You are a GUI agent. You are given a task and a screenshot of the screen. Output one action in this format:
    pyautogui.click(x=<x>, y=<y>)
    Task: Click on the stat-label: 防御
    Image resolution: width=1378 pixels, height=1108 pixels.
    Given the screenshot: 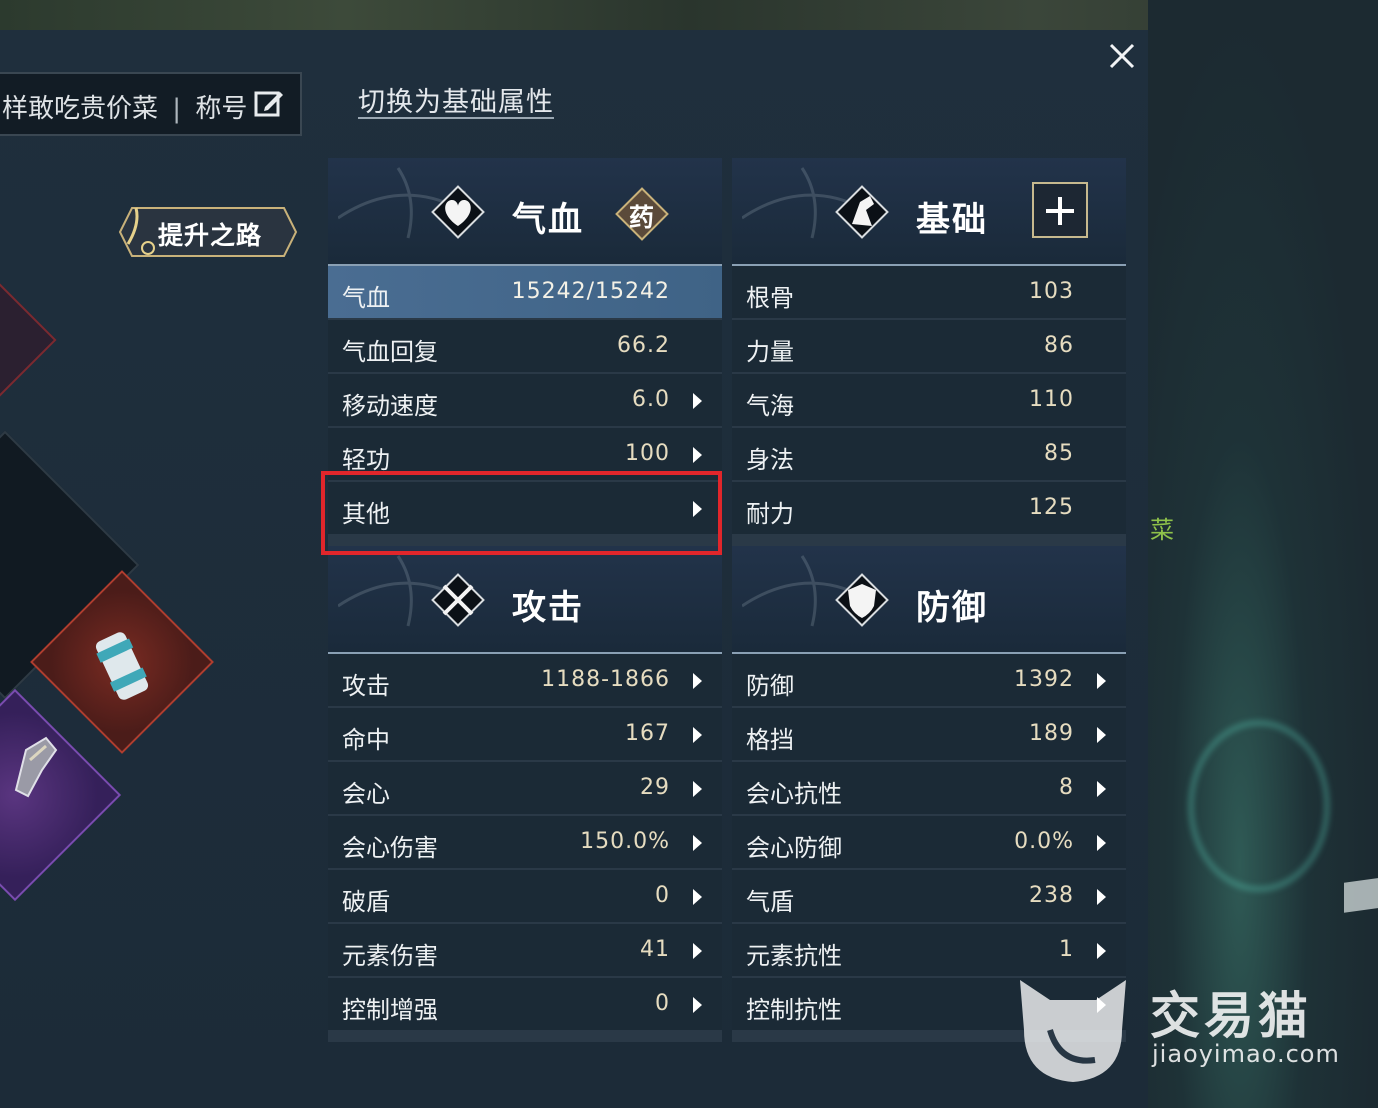 What is the action you would take?
    pyautogui.click(x=770, y=686)
    